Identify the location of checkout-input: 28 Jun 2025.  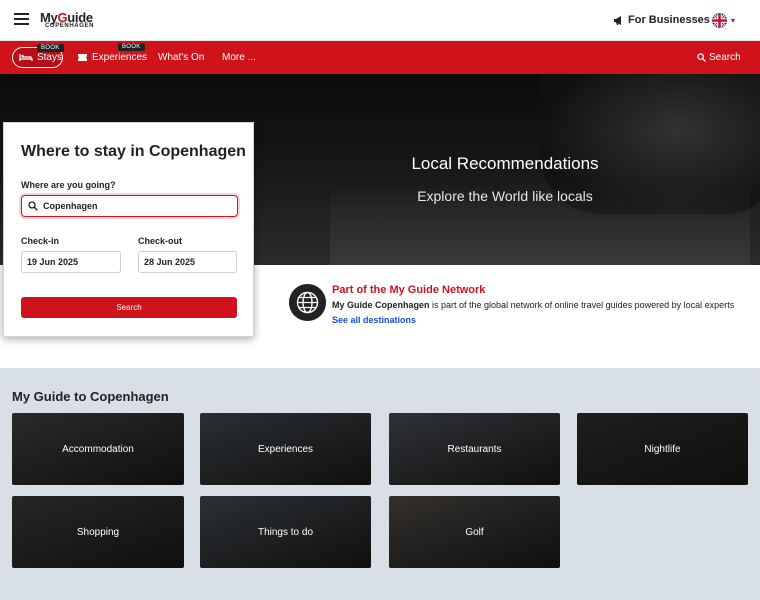
(187, 262).